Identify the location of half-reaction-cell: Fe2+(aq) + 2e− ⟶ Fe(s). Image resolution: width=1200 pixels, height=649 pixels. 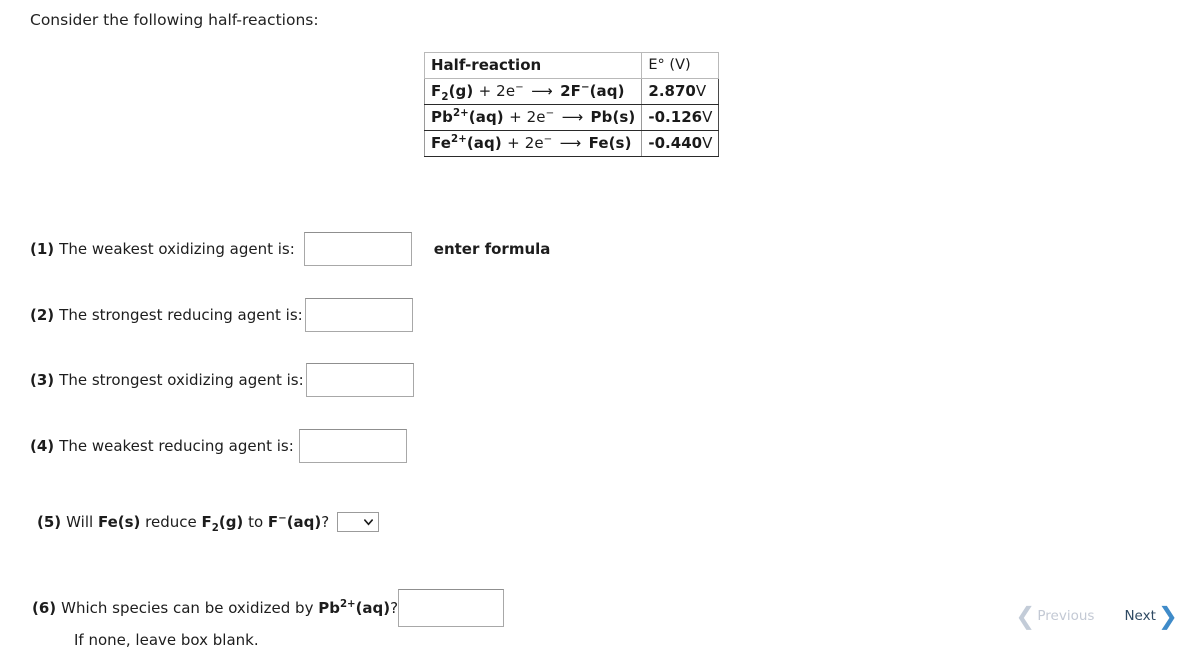
(533, 143).